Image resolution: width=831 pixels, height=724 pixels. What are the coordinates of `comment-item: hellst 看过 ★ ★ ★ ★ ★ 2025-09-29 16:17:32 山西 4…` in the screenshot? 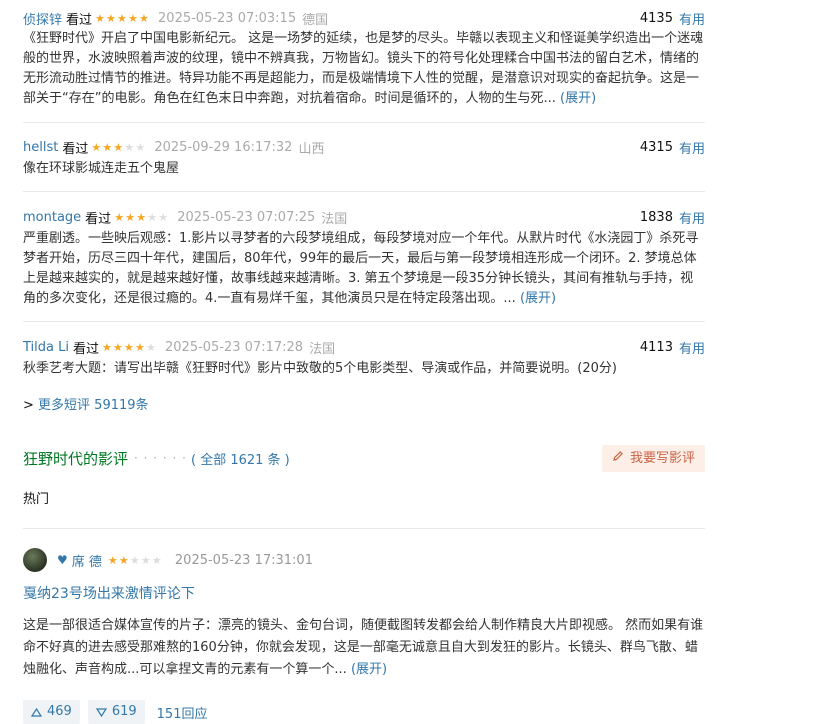 It's located at (364, 164).